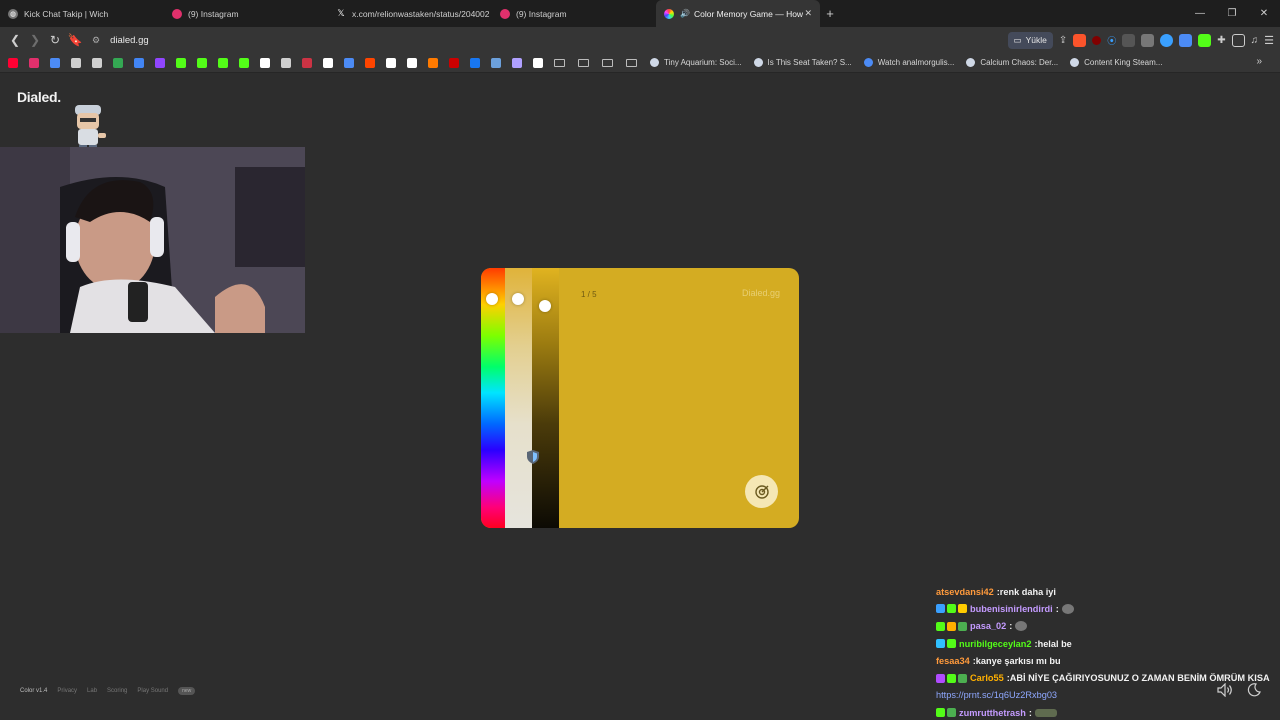  Describe the element at coordinates (992, 713) in the screenshot. I see `chat-username: zumrutthetrash` at that location.